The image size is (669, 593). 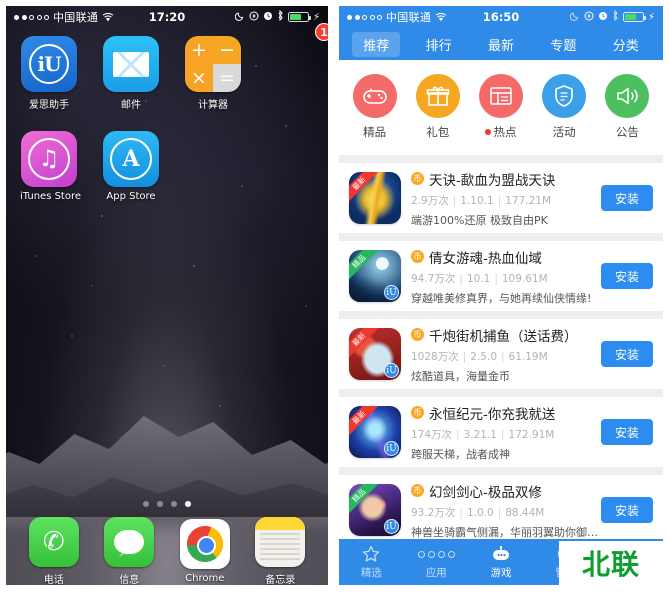 I want to click on status-bar-right: ⚡, so click(x=612, y=16).